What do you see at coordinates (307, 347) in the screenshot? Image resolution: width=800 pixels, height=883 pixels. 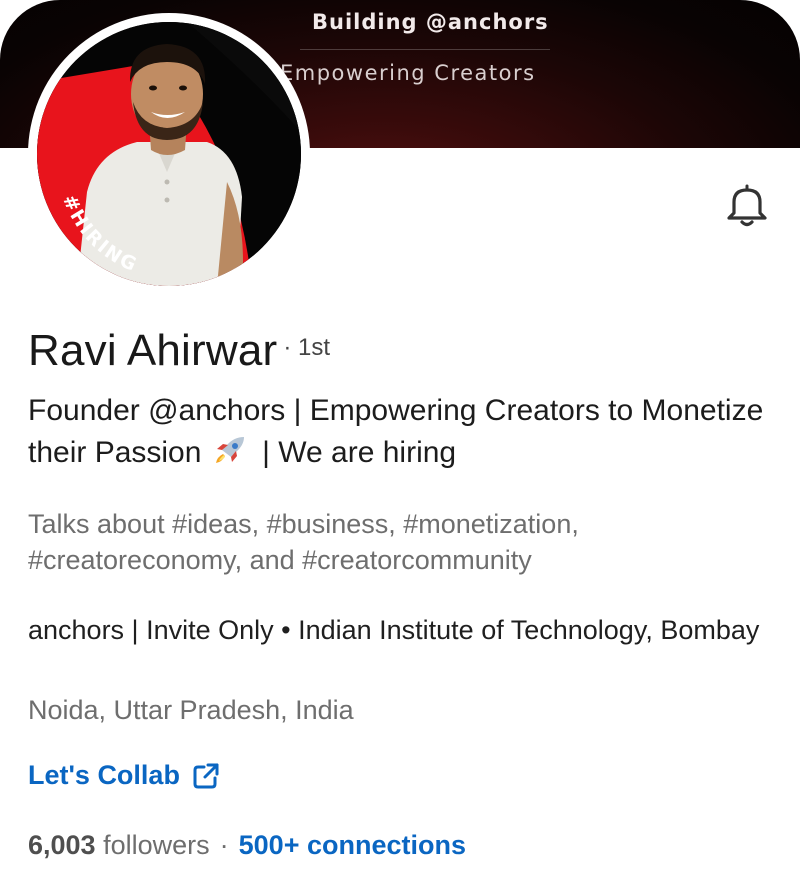 I see `connection-degree: · 1st` at bounding box center [307, 347].